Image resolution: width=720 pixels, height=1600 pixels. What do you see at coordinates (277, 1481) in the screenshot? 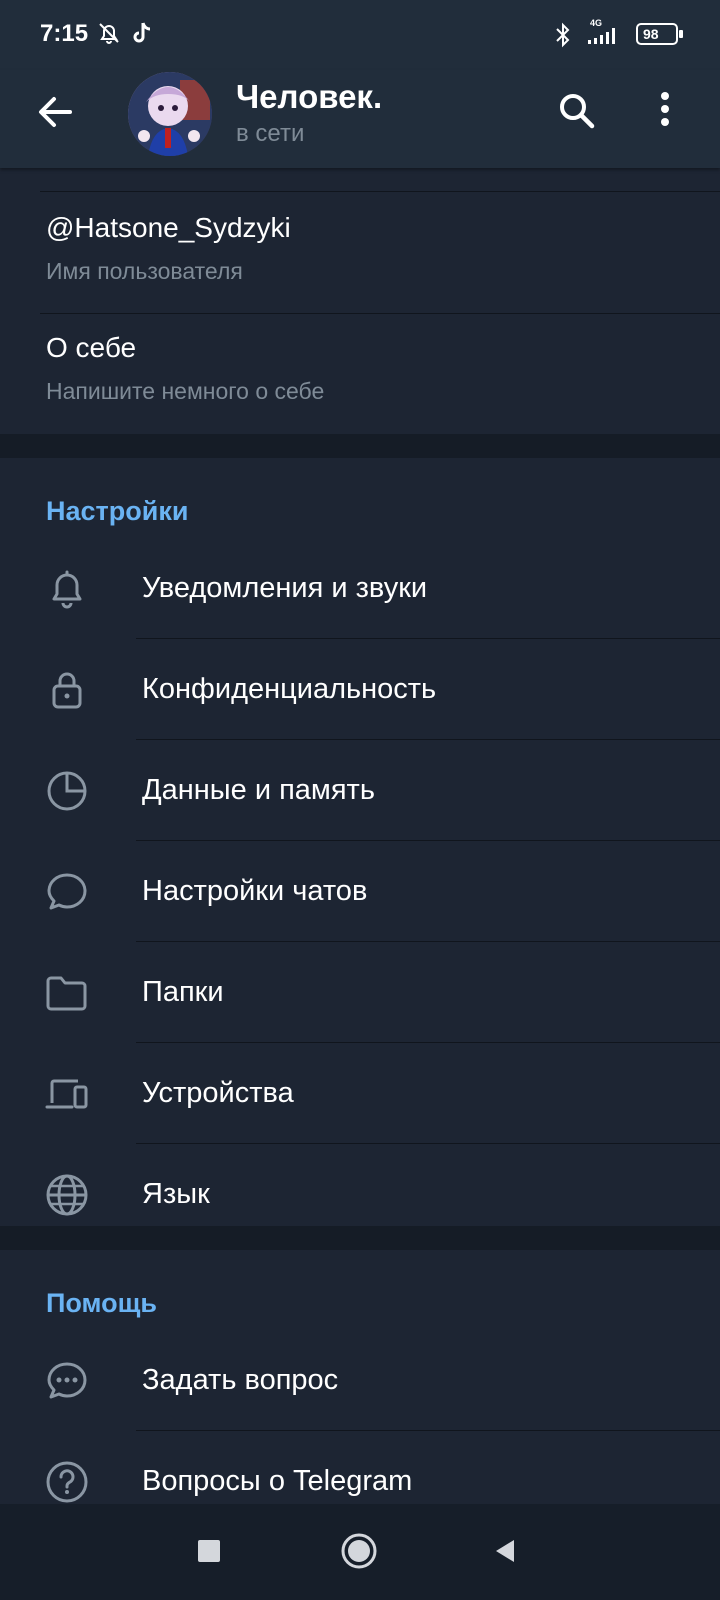
I see `help-item-label: Вопросы о Telegram` at bounding box center [277, 1481].